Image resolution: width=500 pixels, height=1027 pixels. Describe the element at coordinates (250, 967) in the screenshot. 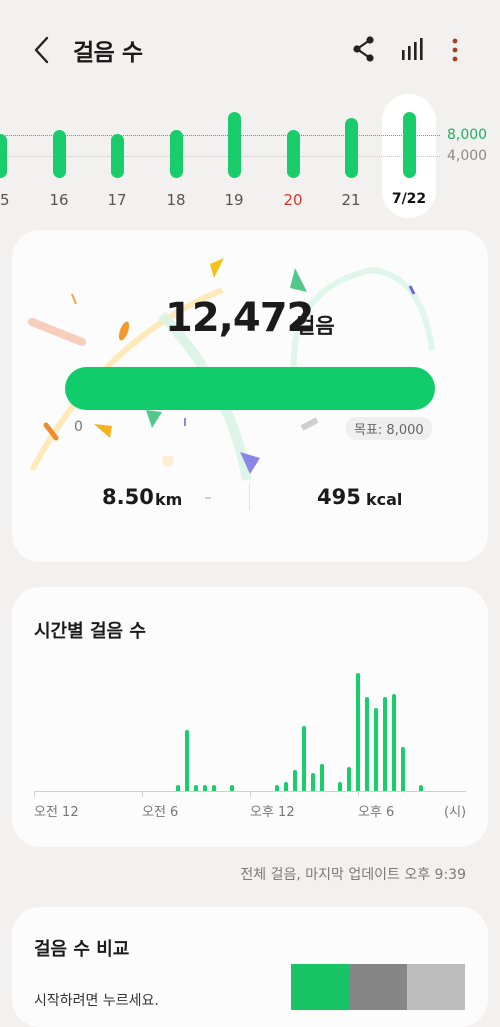

I see `steps-compare-card: 걸음 수 비교 시작하려면 누르세요.` at that location.